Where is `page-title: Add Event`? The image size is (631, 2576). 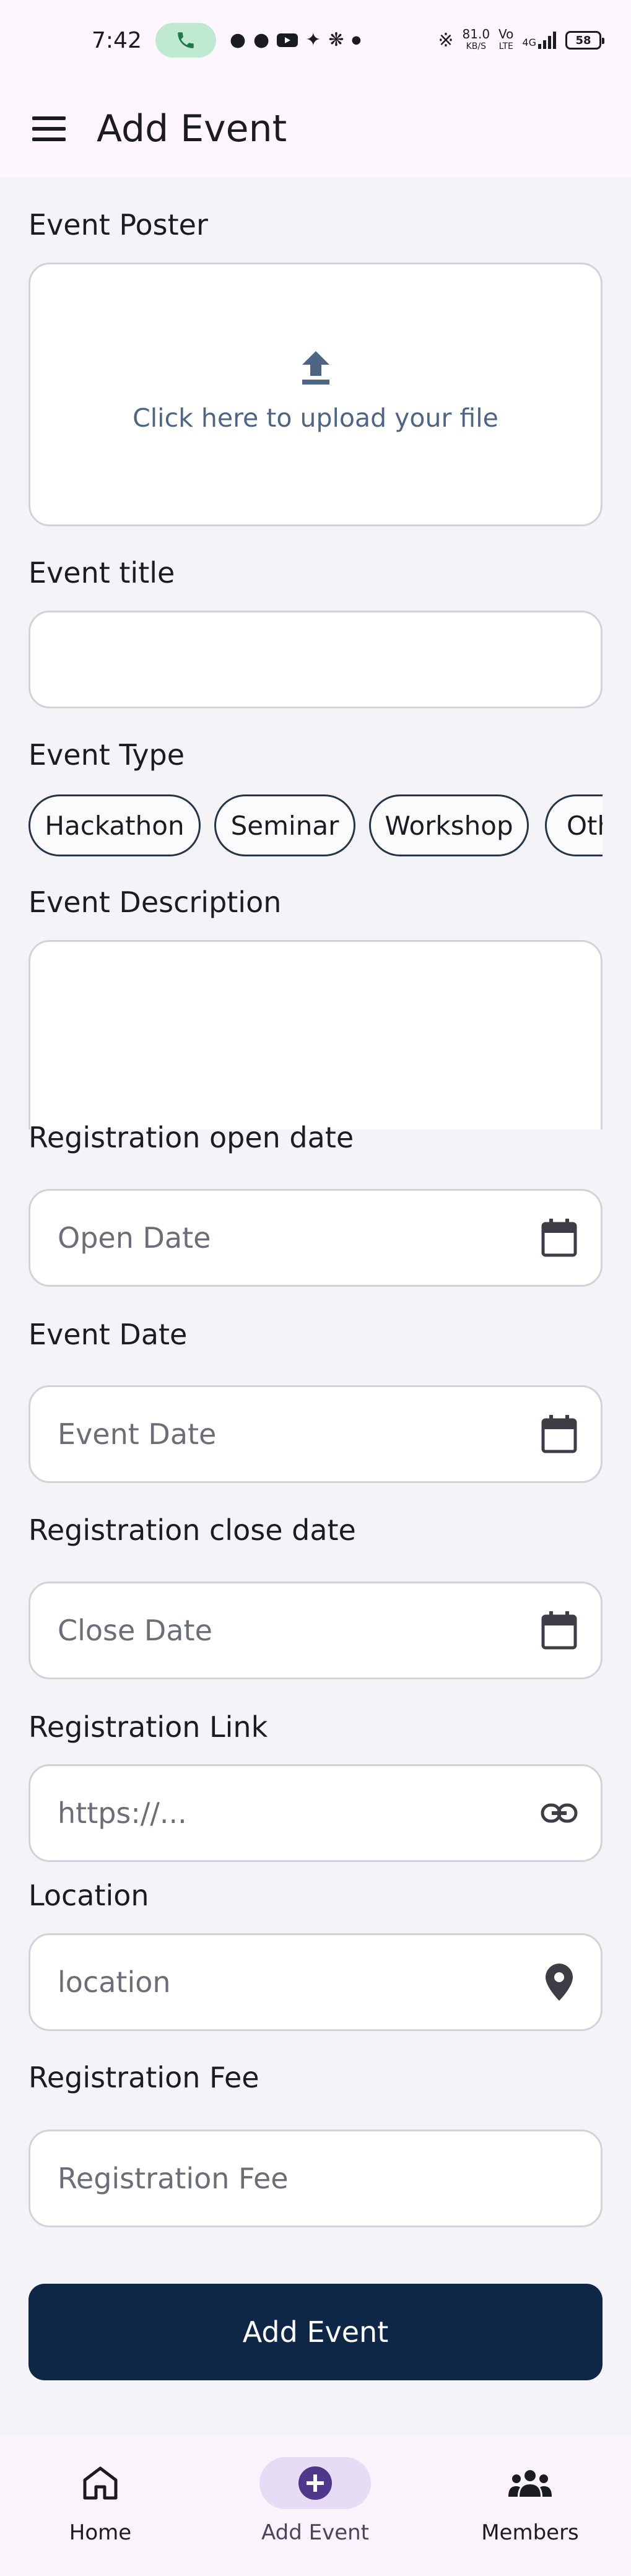
page-title: Add Event is located at coordinates (192, 128).